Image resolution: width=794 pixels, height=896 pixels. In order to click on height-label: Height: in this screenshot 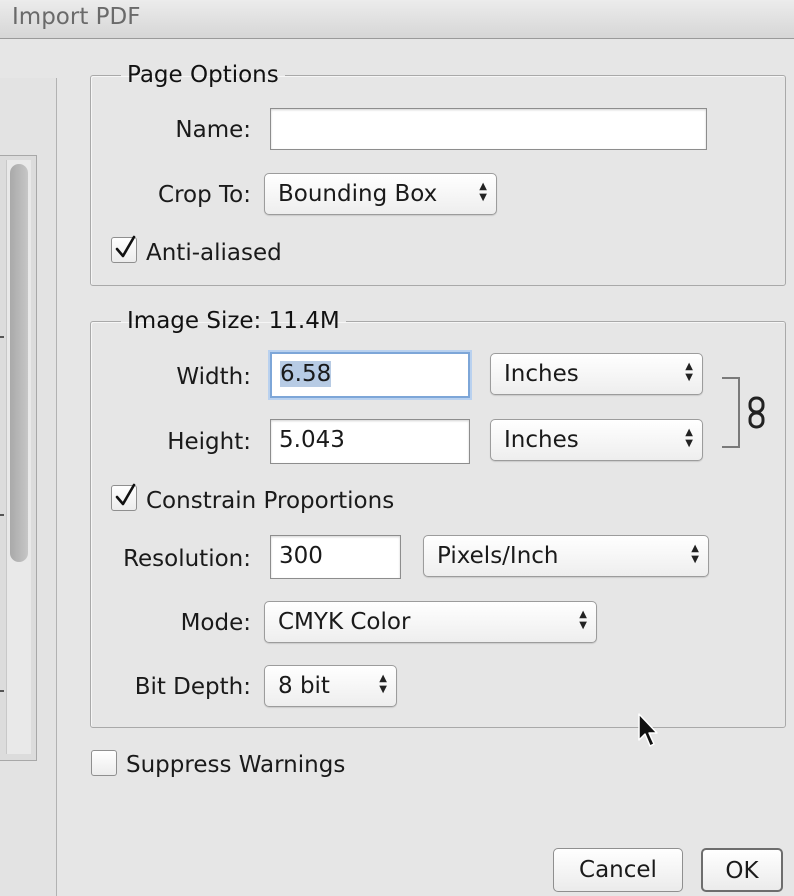, I will do `click(209, 442)`.